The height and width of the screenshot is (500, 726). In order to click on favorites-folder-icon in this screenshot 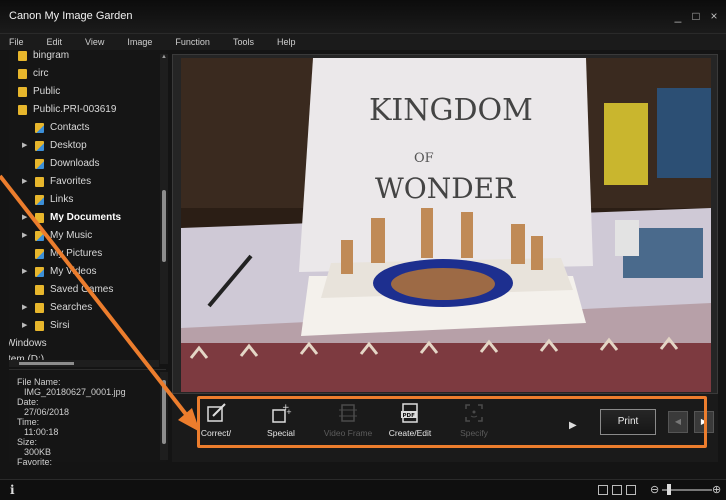, I will do `click(39, 182)`.